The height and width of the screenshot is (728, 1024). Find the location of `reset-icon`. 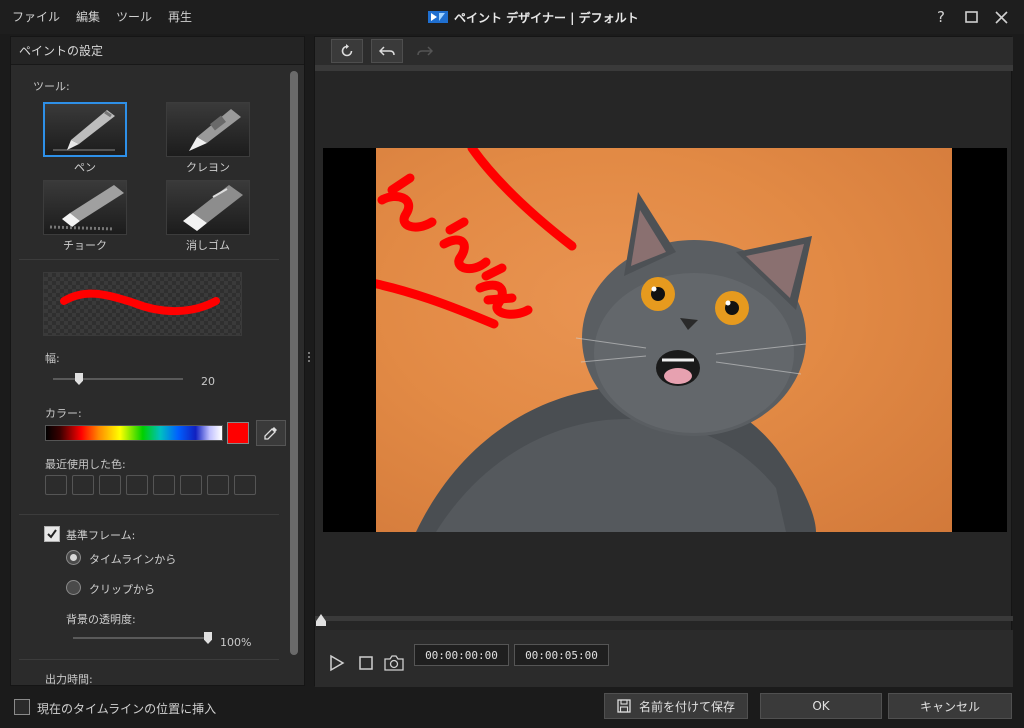

reset-icon is located at coordinates (347, 50).